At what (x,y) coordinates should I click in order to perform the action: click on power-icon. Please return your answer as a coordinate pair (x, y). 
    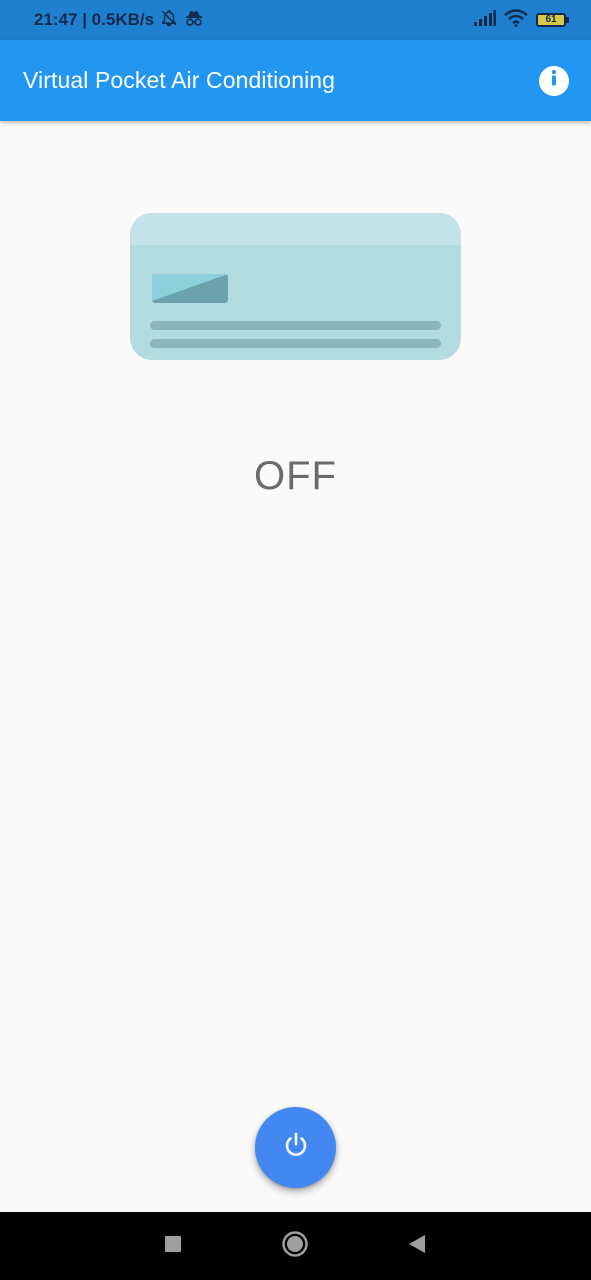
    Looking at the image, I should click on (296, 1147).